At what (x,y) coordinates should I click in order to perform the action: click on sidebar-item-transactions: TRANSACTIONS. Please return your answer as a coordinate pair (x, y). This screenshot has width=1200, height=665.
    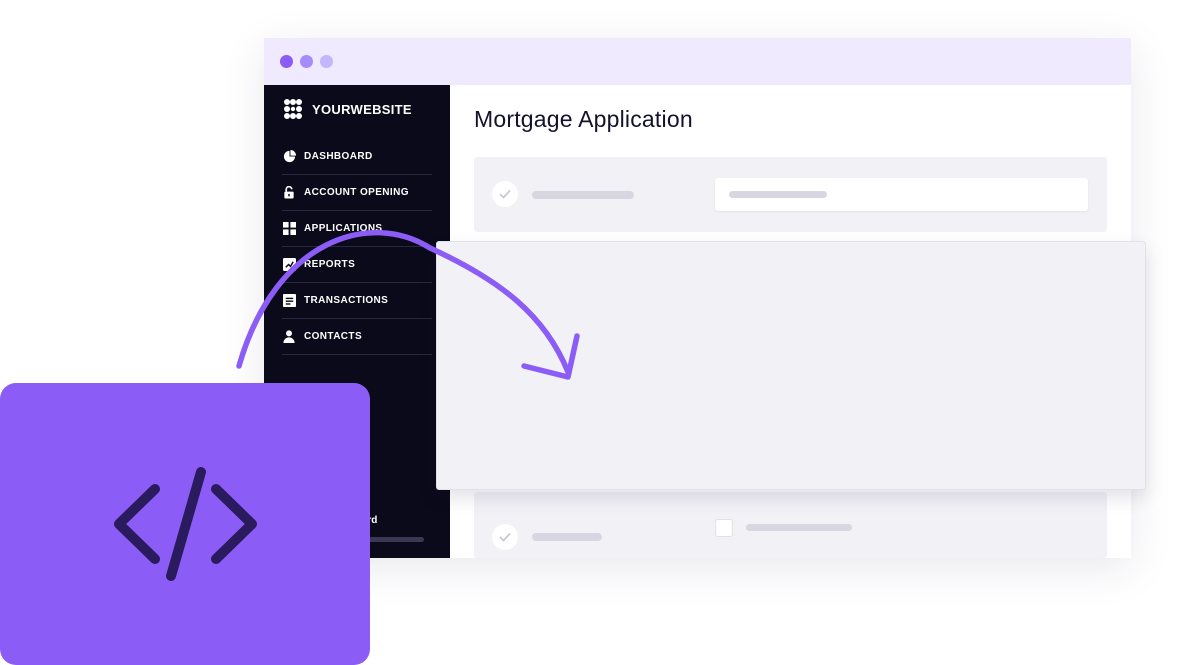
    Looking at the image, I should click on (357, 301).